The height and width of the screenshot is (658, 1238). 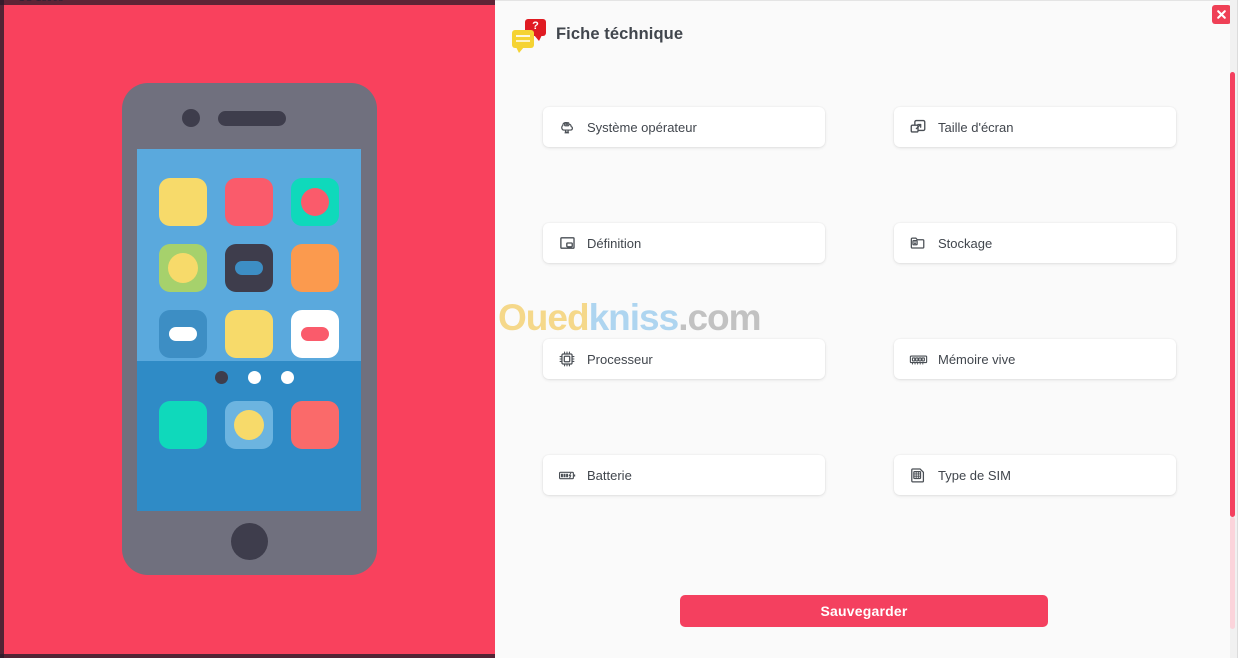 I want to click on storage-folder-icon, so click(x=918, y=243).